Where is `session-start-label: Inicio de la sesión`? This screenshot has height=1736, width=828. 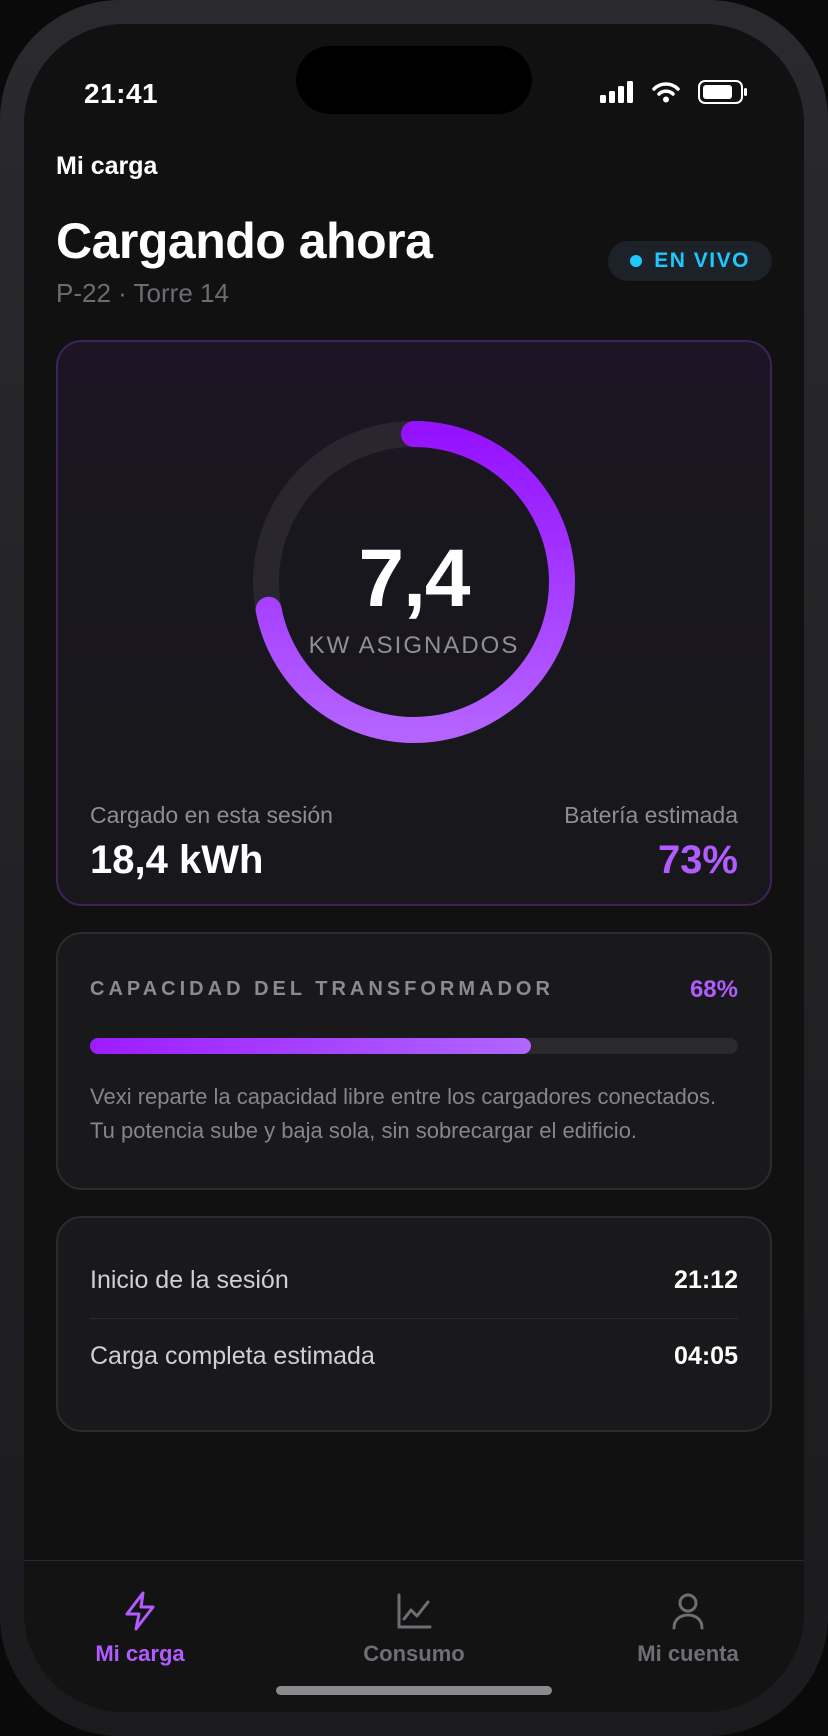
session-start-label: Inicio de la sesión is located at coordinates (189, 1280).